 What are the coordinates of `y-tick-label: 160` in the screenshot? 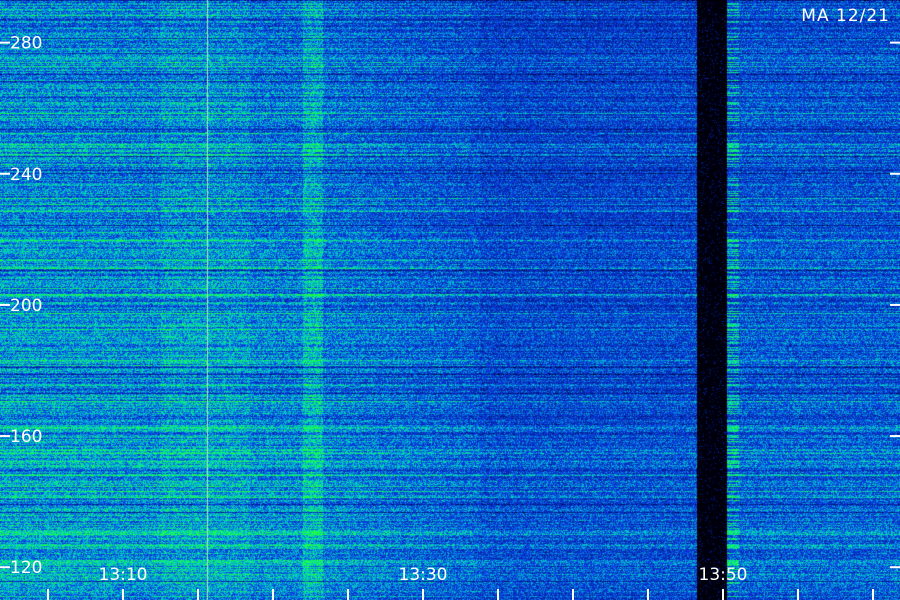 It's located at (26, 437).